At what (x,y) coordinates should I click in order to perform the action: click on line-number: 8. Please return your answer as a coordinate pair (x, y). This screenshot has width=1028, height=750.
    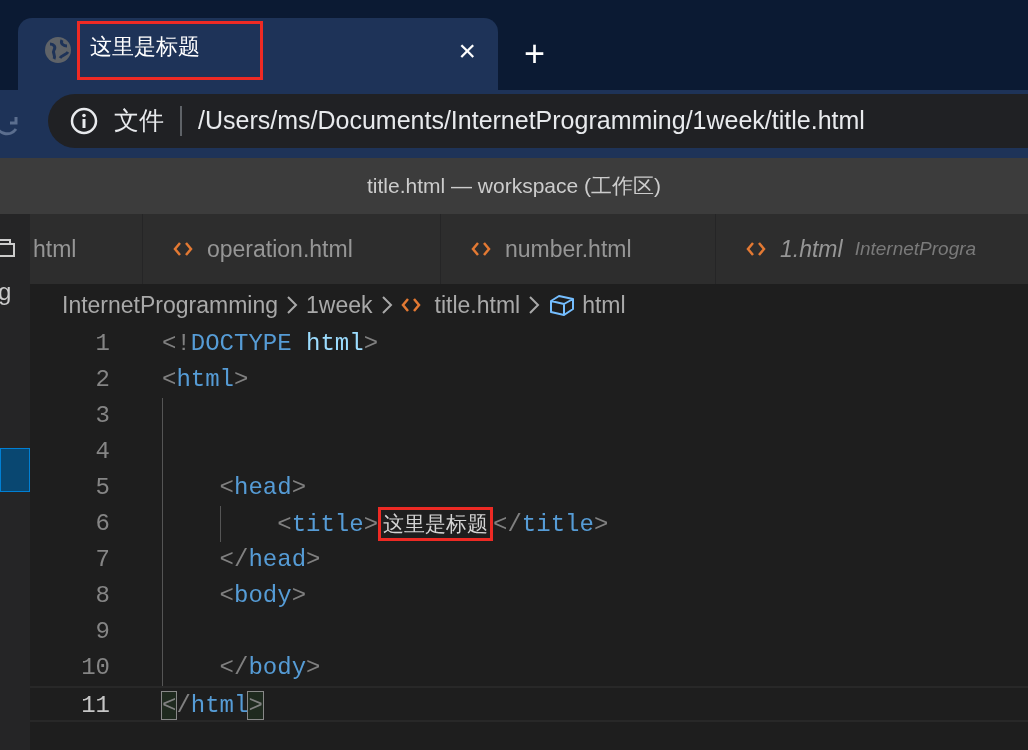
    Looking at the image, I should click on (102, 596).